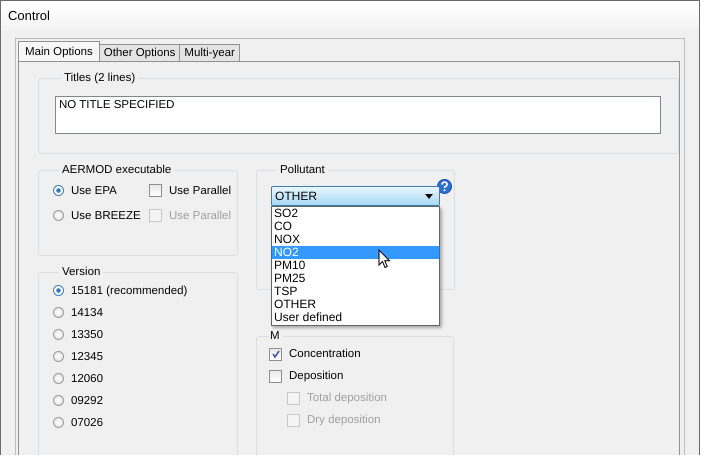 The image size is (713, 473). Describe the element at coordinates (429, 196) in the screenshot. I see `caret-icon` at that location.